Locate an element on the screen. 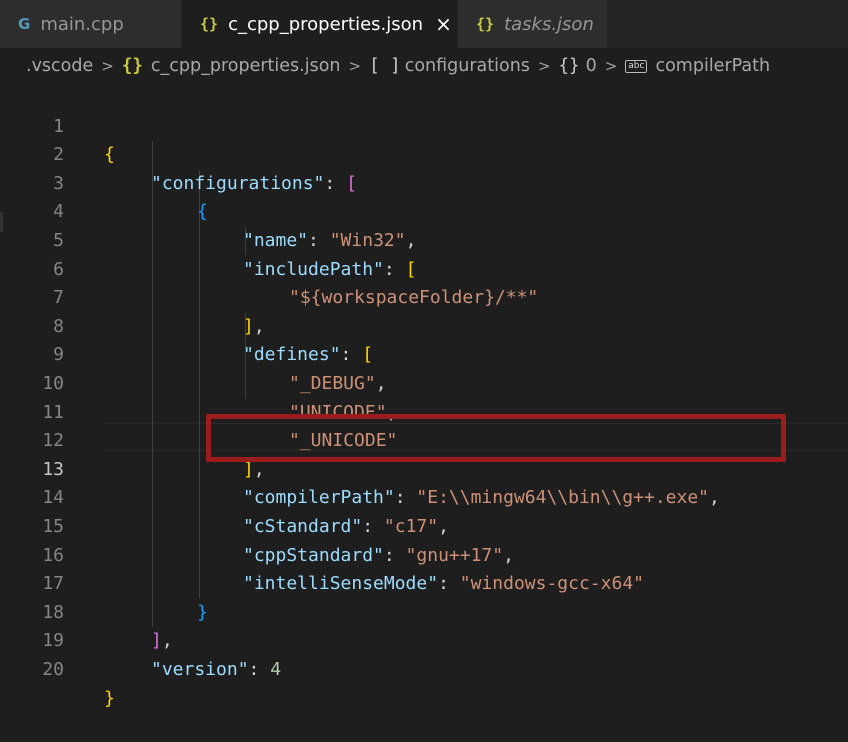  array-icon: [ ] is located at coordinates (385, 66).